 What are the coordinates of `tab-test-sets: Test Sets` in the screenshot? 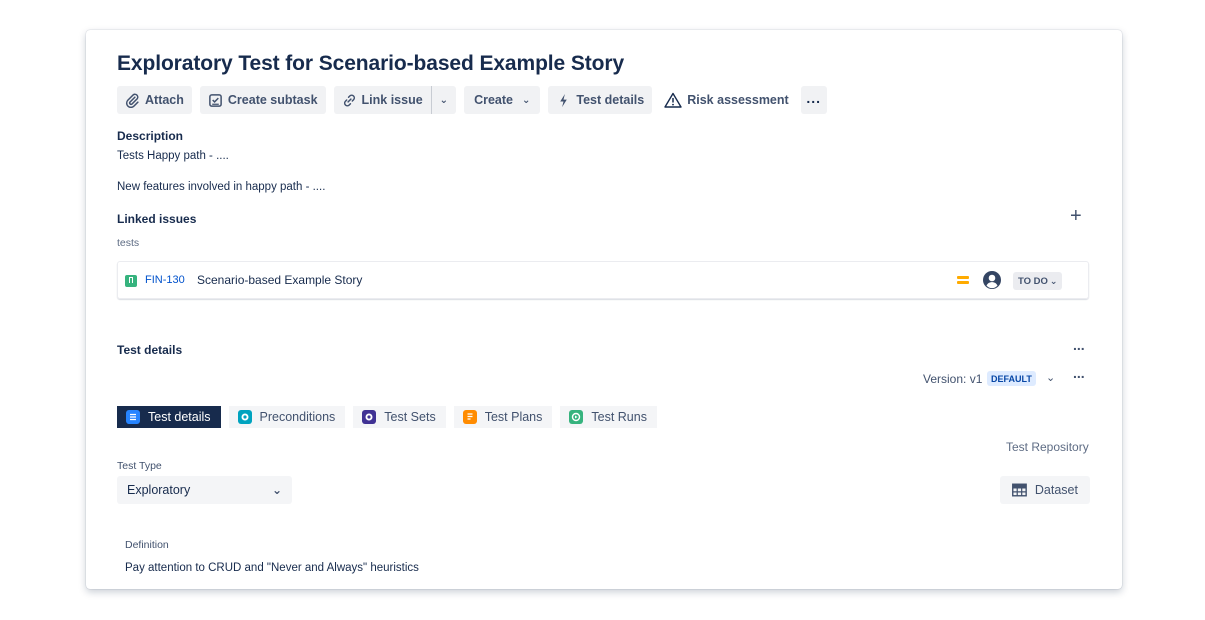 It's located at (399, 417).